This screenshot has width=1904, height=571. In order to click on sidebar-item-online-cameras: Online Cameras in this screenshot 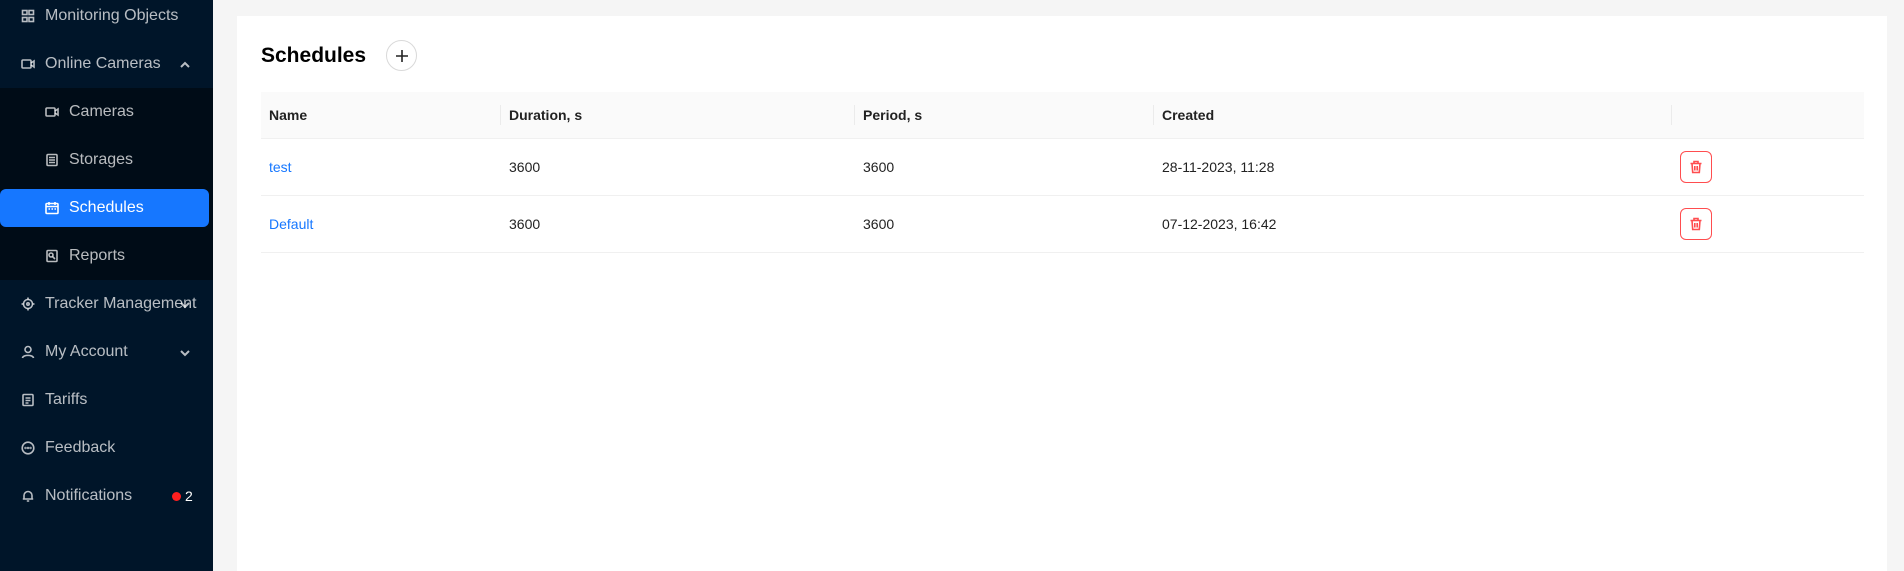, I will do `click(106, 64)`.